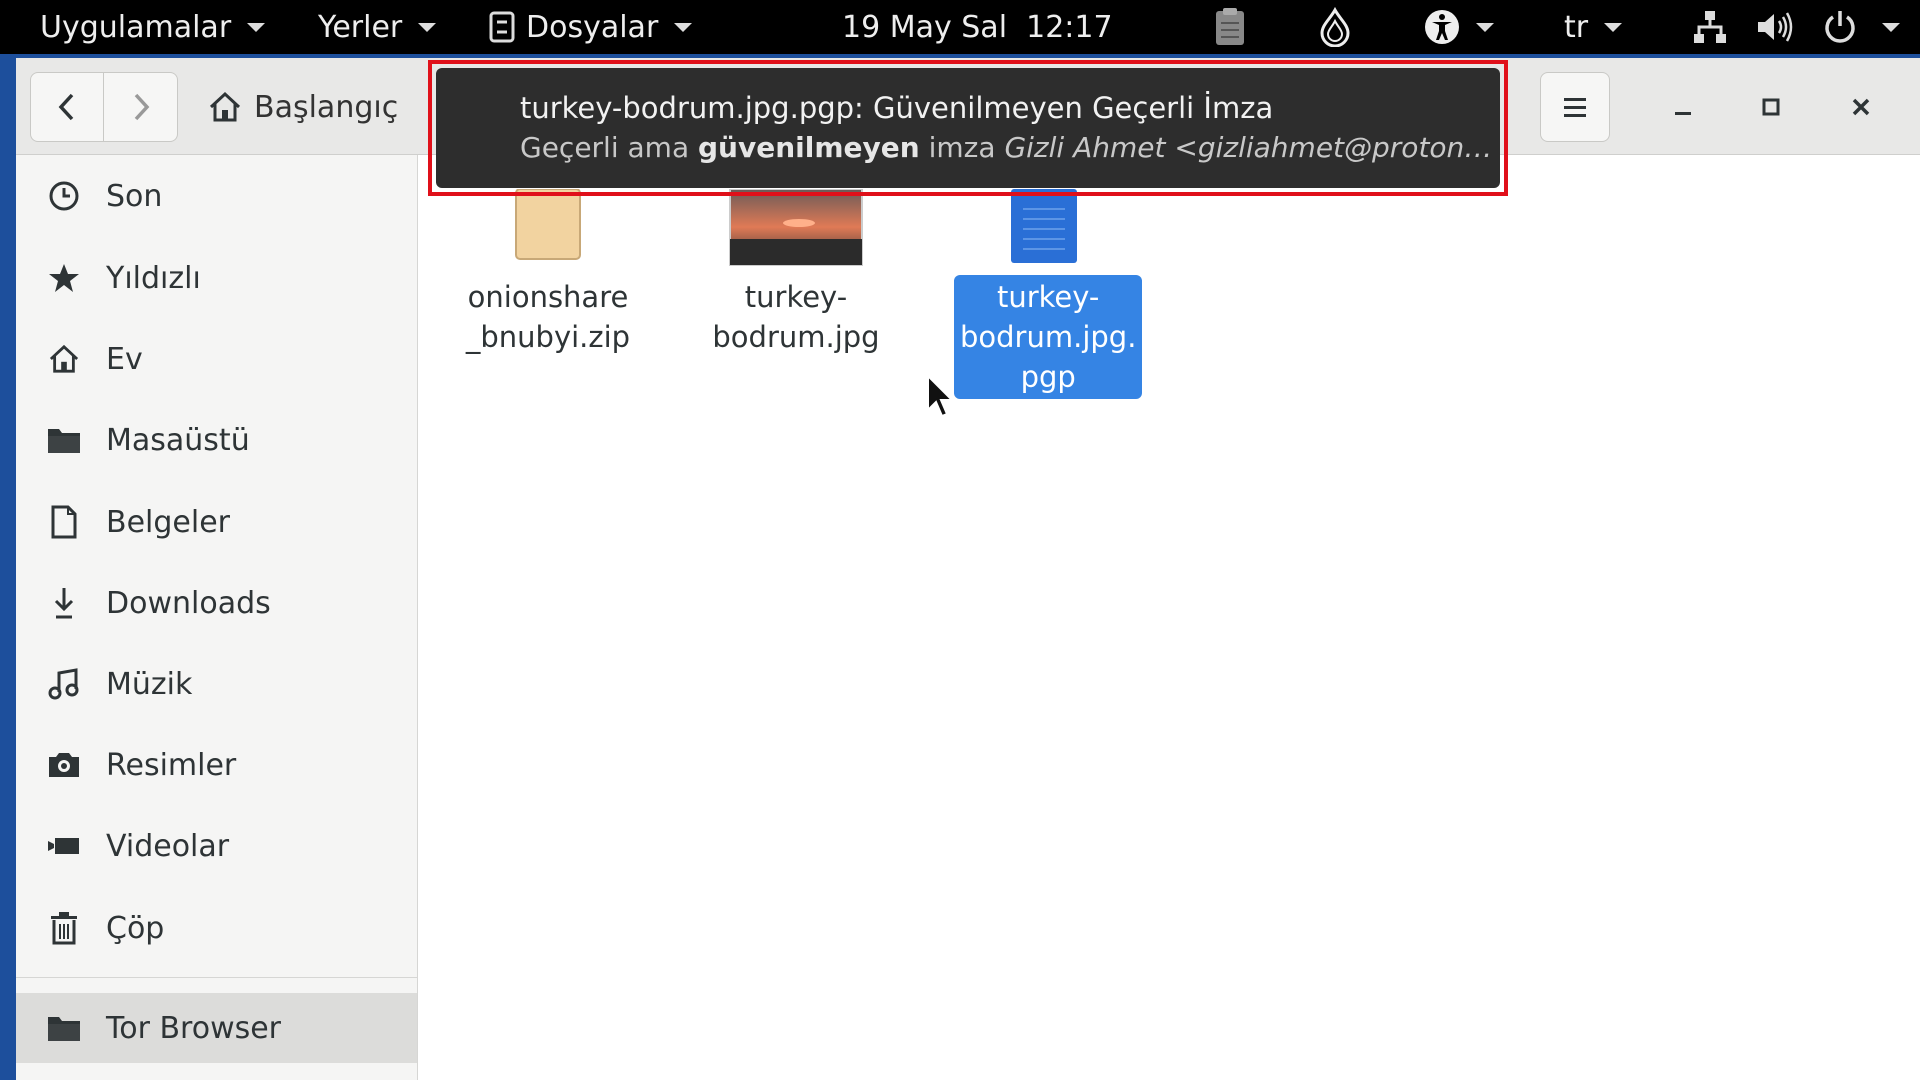  I want to click on forward-button, so click(141, 107).